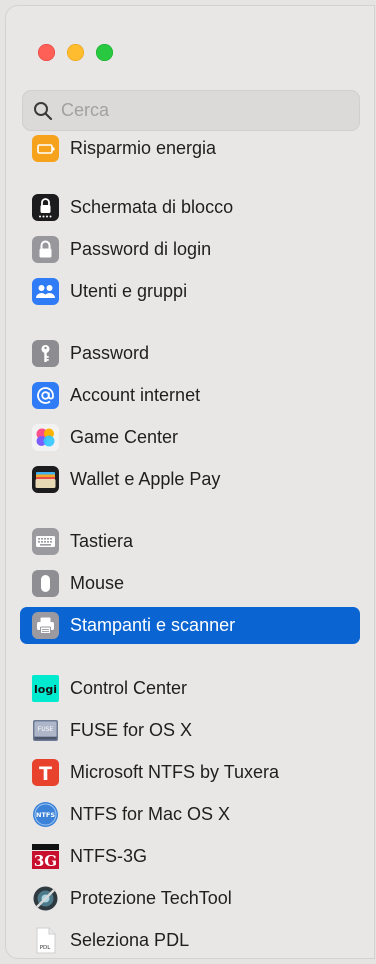  What do you see at coordinates (201, 110) in the screenshot?
I see `search-input` at bounding box center [201, 110].